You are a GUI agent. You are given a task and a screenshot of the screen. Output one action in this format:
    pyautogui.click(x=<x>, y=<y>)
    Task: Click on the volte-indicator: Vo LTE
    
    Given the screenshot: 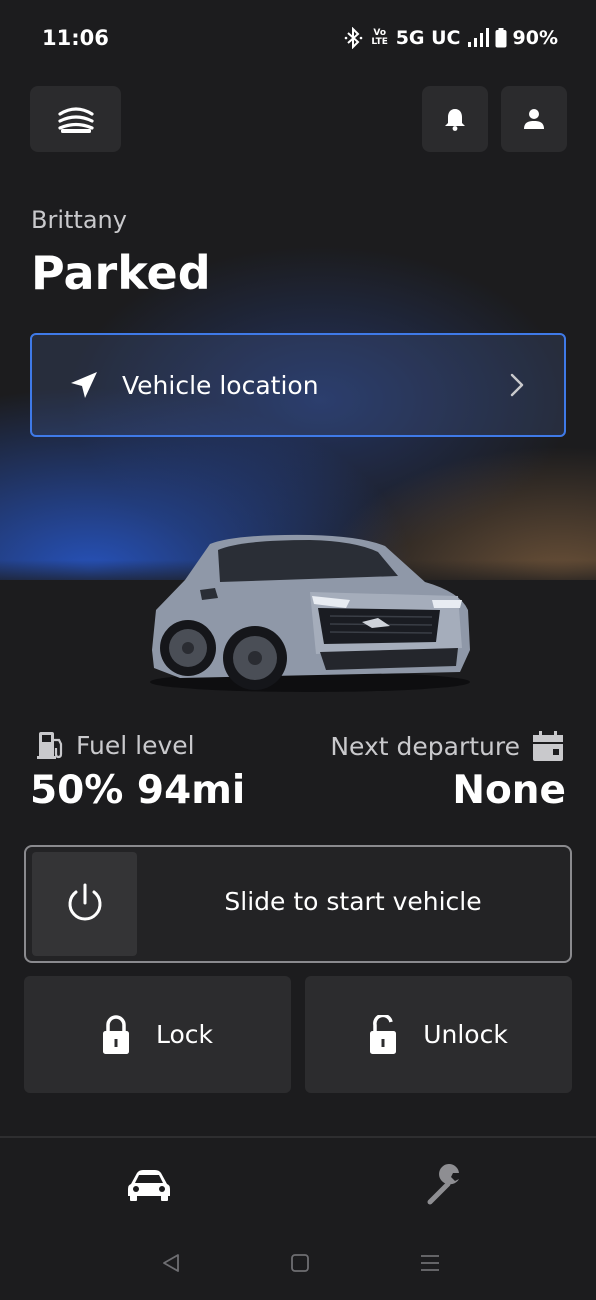 What is the action you would take?
    pyautogui.click(x=380, y=38)
    